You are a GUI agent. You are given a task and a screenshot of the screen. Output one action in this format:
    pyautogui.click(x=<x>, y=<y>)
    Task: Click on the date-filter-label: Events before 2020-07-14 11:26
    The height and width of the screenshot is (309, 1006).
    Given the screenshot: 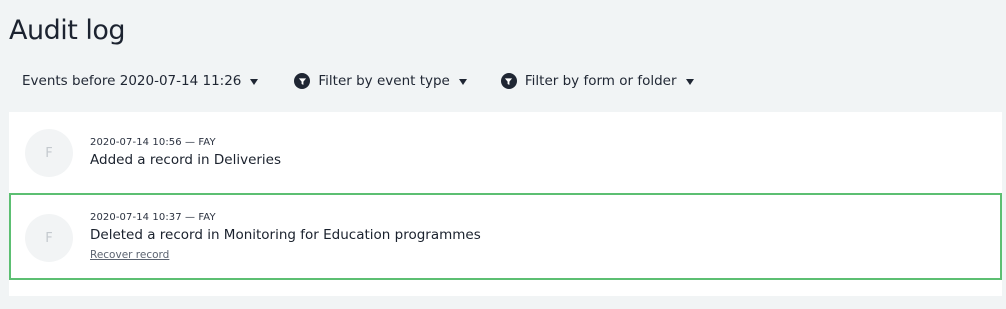 What is the action you would take?
    pyautogui.click(x=132, y=81)
    